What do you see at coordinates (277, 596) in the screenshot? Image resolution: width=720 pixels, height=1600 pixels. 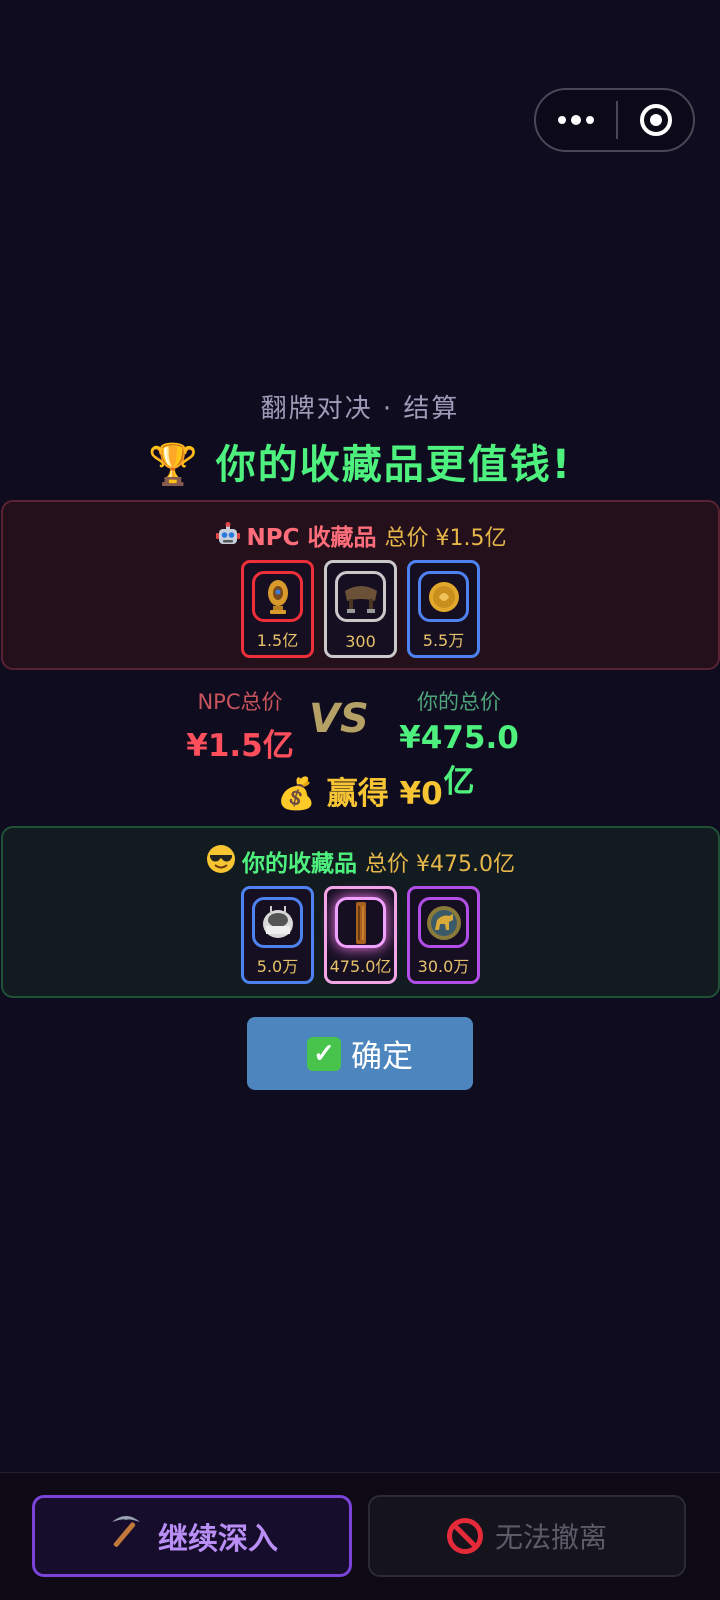 I see `golden-egg-icon` at bounding box center [277, 596].